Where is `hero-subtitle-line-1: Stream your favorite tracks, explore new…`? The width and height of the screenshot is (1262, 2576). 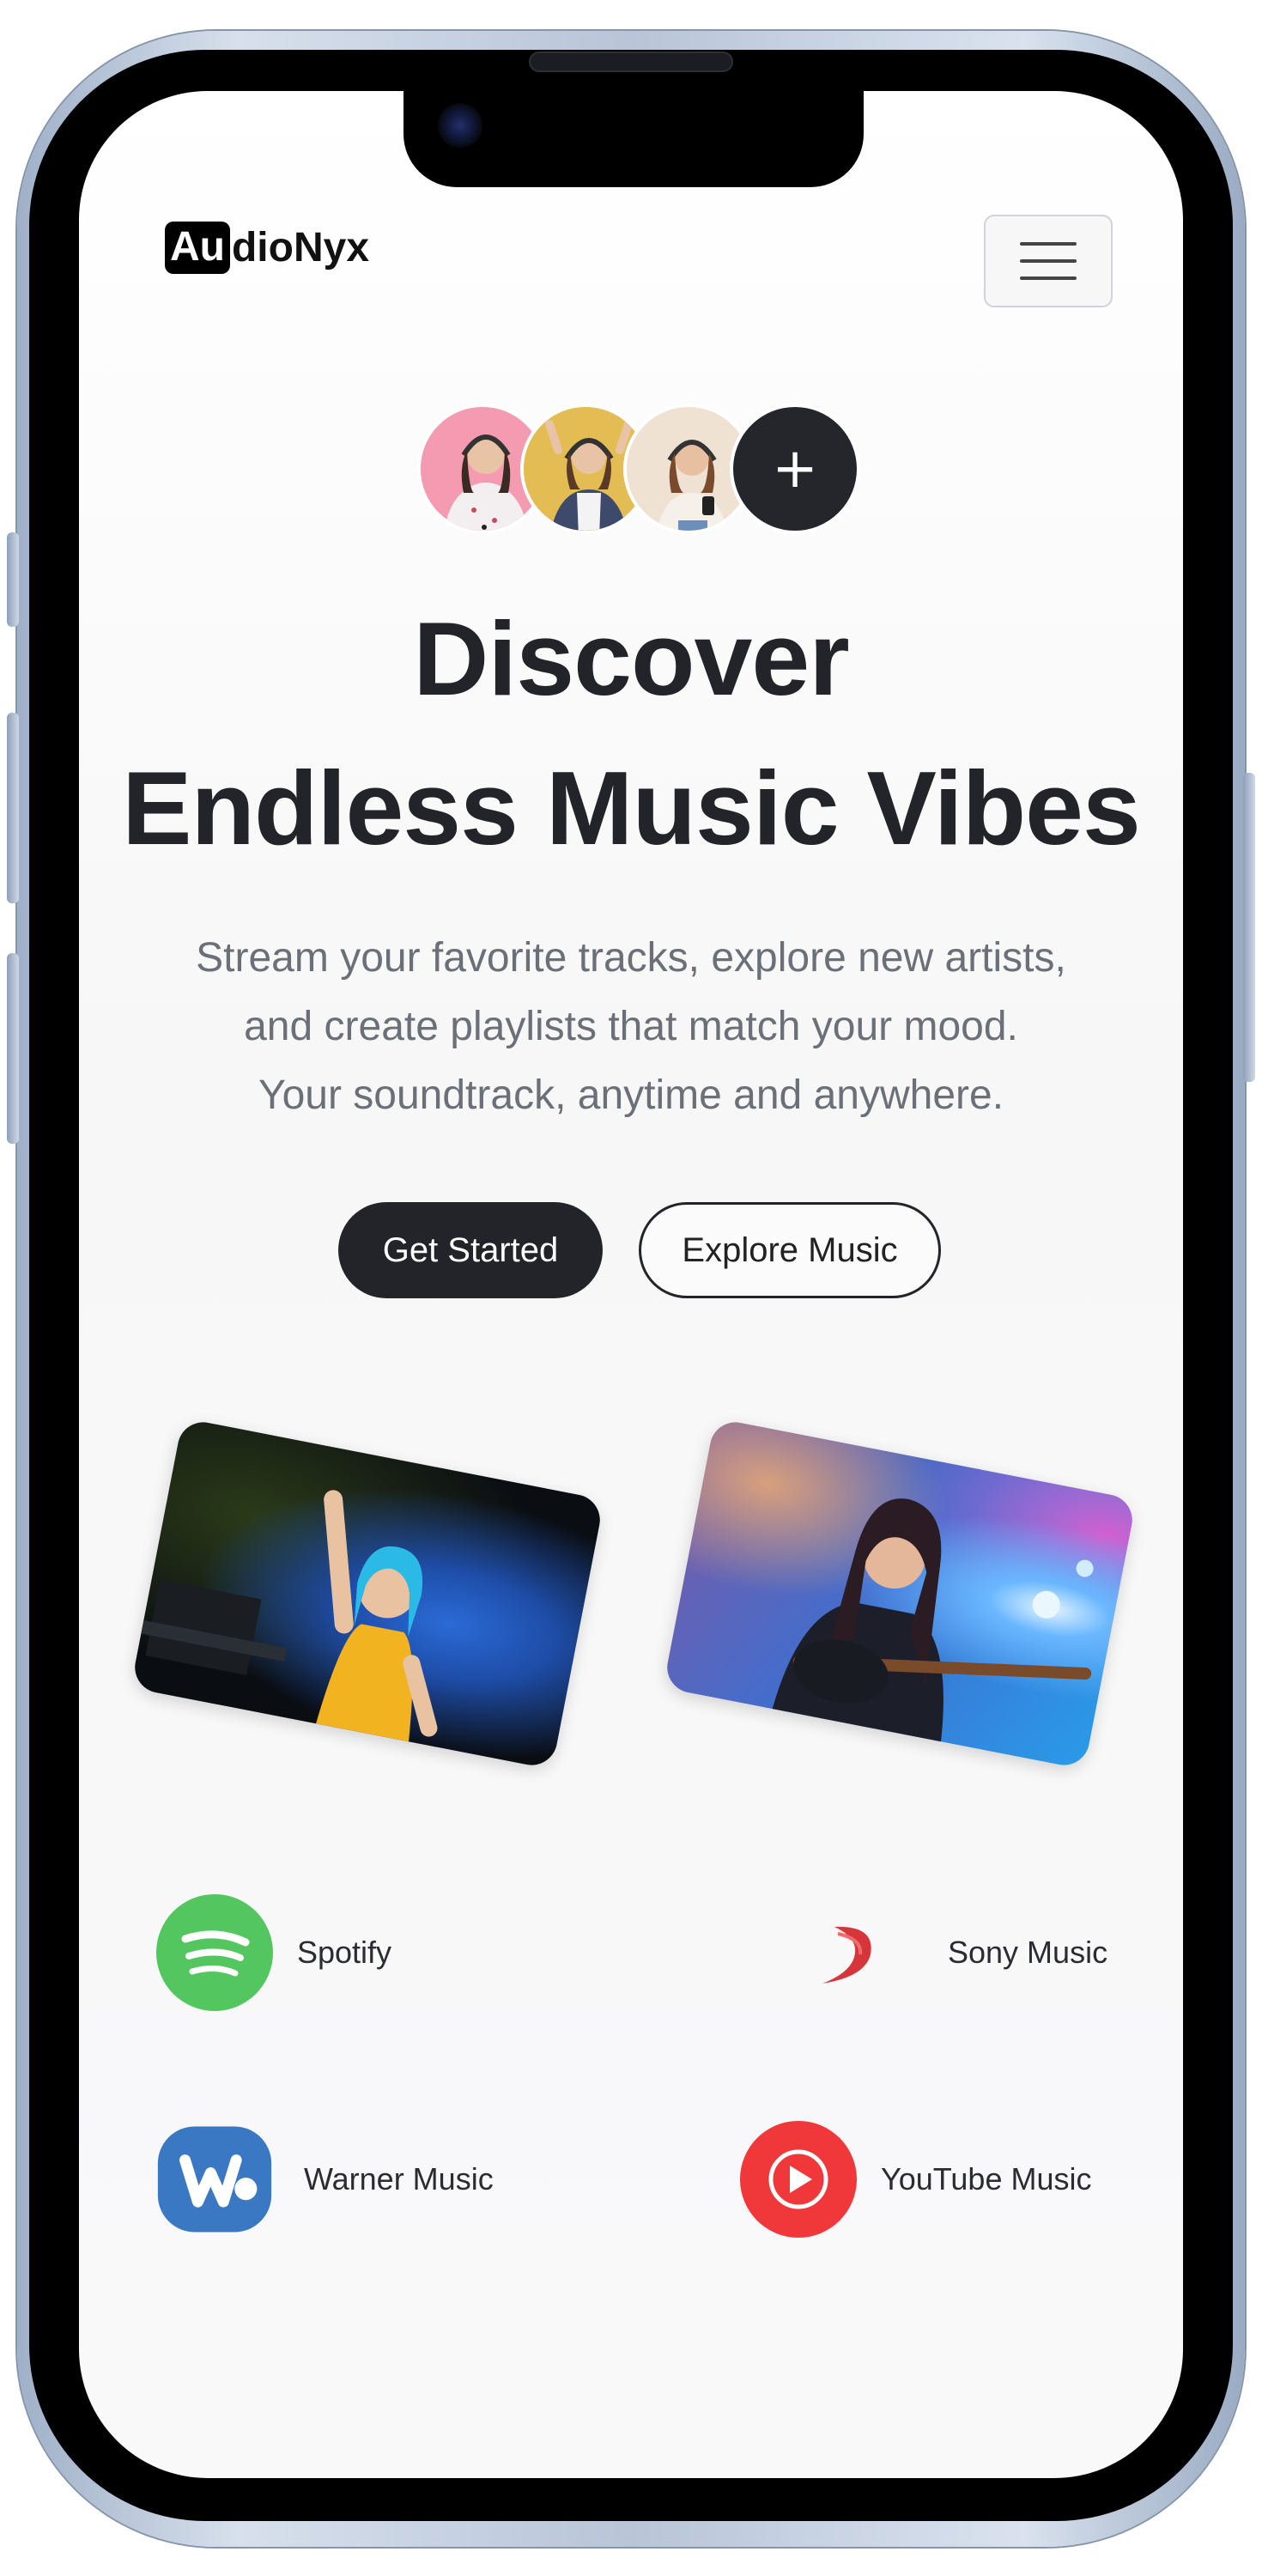
hero-subtitle-line-1: Stream your favorite tracks, explore new… is located at coordinates (631, 958).